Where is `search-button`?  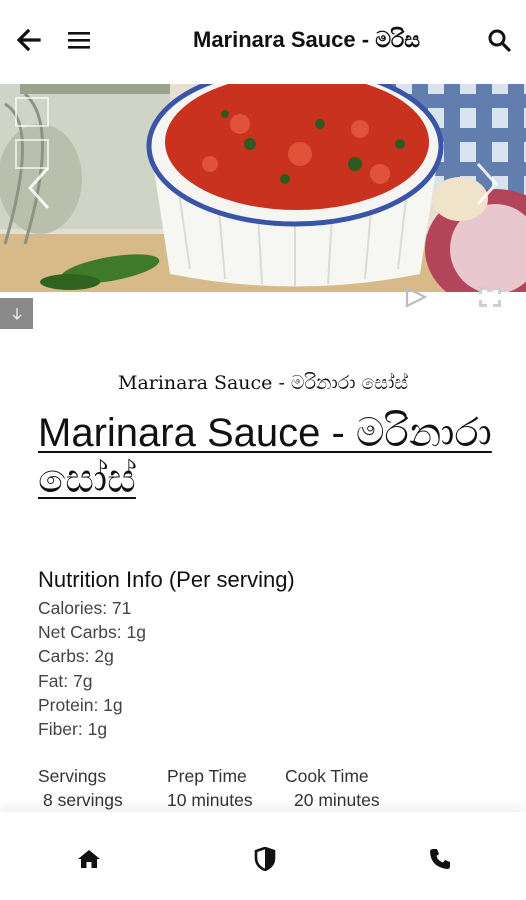
search-button is located at coordinates (499, 40).